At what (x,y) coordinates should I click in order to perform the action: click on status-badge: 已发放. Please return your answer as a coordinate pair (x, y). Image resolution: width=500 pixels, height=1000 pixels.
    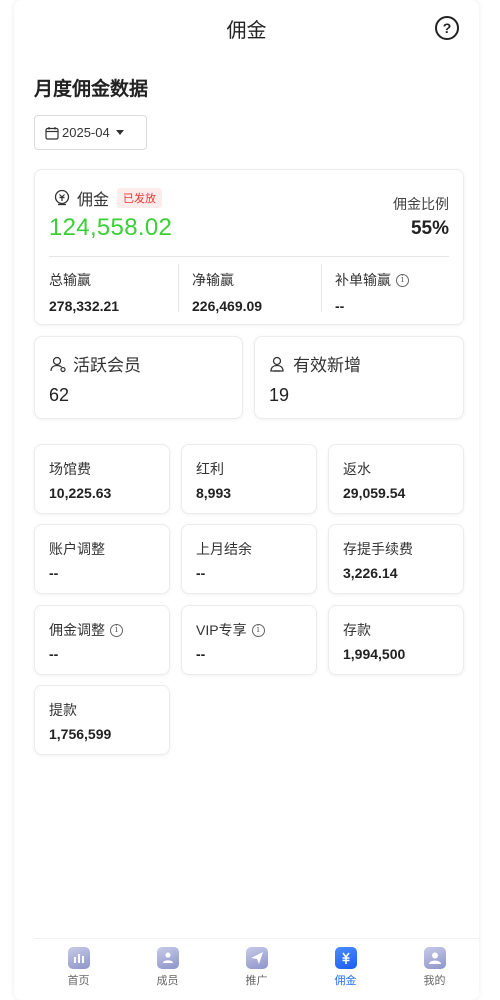
    Looking at the image, I should click on (140, 198).